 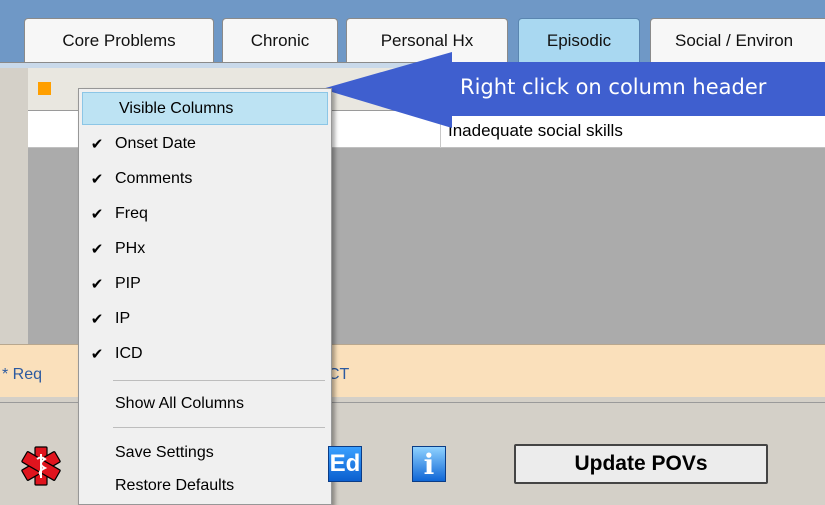 I want to click on menu-item-phx: ✔ PHx, so click(x=205, y=248).